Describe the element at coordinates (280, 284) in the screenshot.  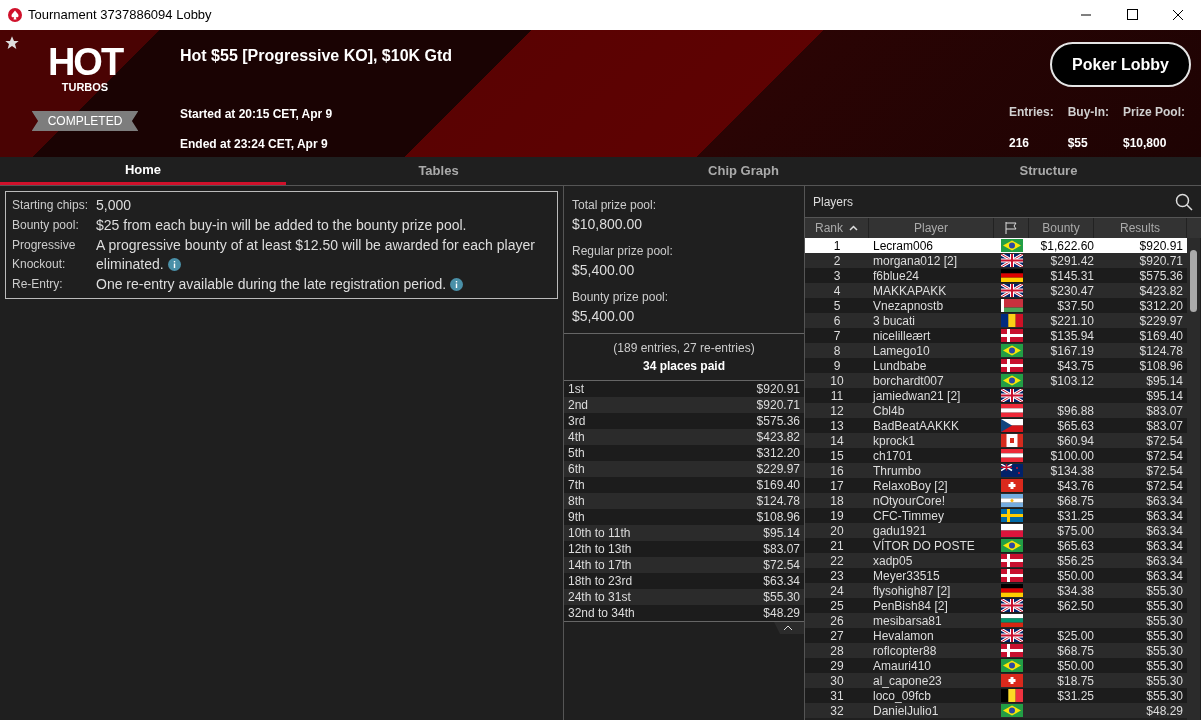
I see `info-value: One re-entry available during the late registration period.` at that location.